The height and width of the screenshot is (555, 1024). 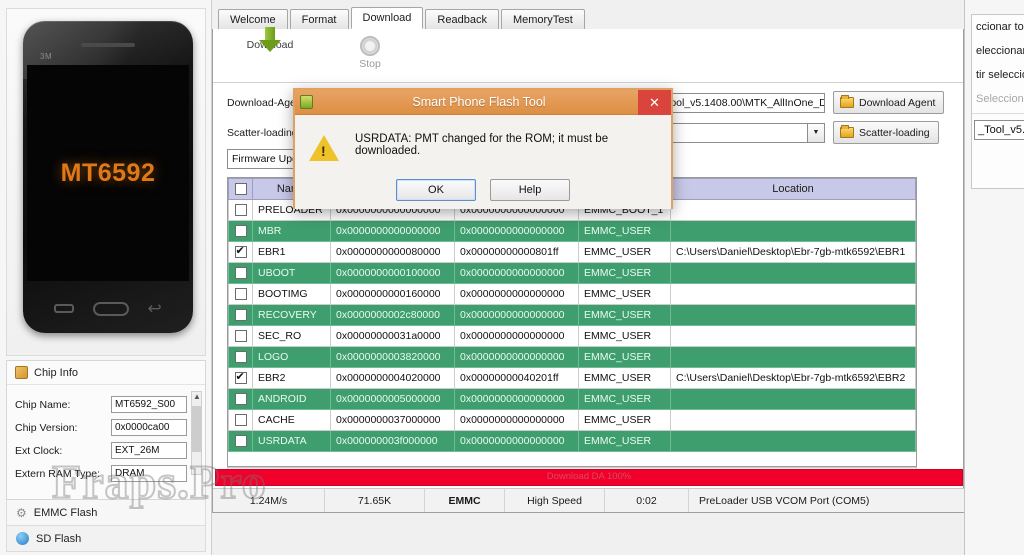 I want to click on stop-button: Stop, so click(x=370, y=51).